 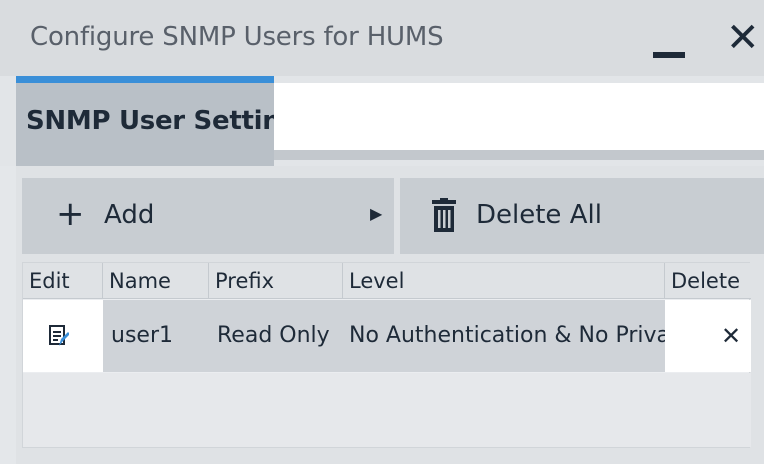 What do you see at coordinates (208, 216) in the screenshot?
I see `add-button: + Add ▶` at bounding box center [208, 216].